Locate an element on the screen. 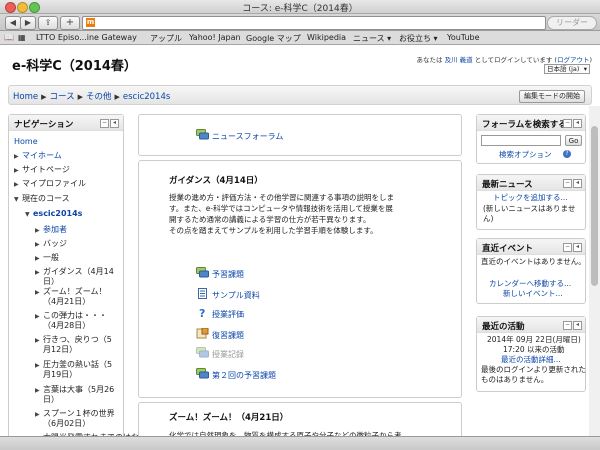 This screenshot has height=450, width=600. bookmark-ltto: LTTO Episo...ine Gateway is located at coordinates (86, 37).